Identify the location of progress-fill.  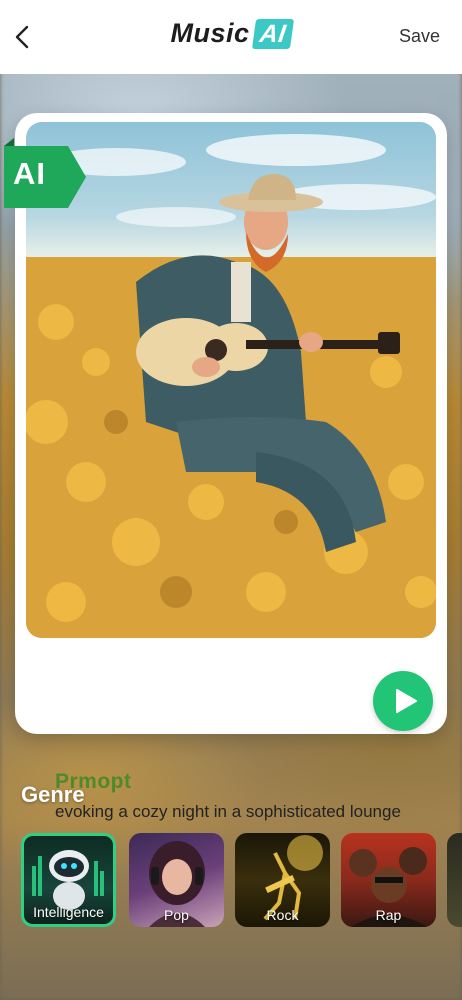
(114, 702).